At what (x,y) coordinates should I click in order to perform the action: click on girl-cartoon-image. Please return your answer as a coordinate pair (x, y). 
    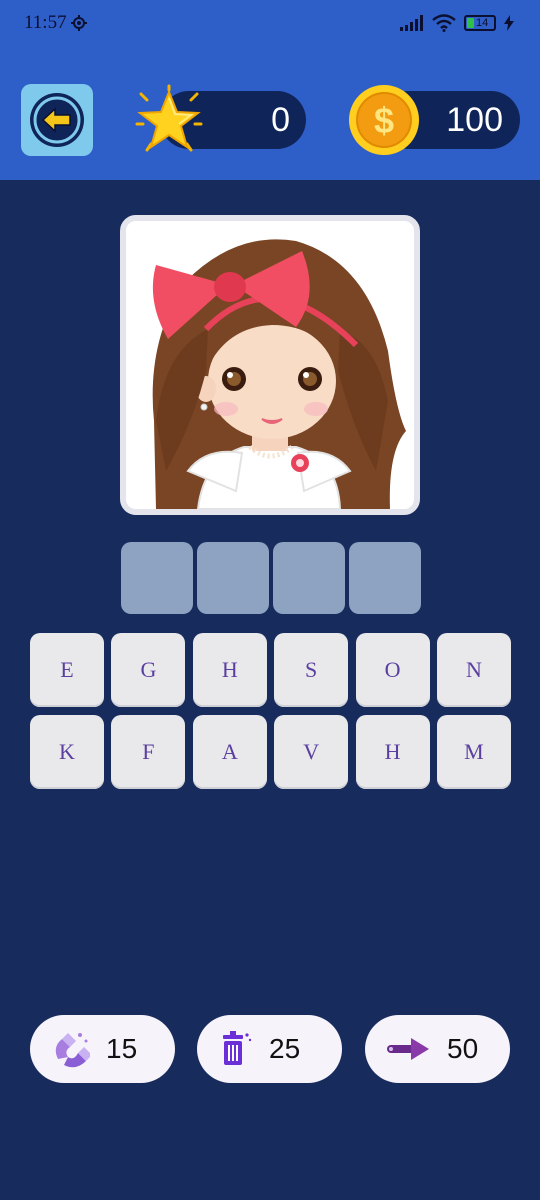
    Looking at the image, I should click on (270, 365).